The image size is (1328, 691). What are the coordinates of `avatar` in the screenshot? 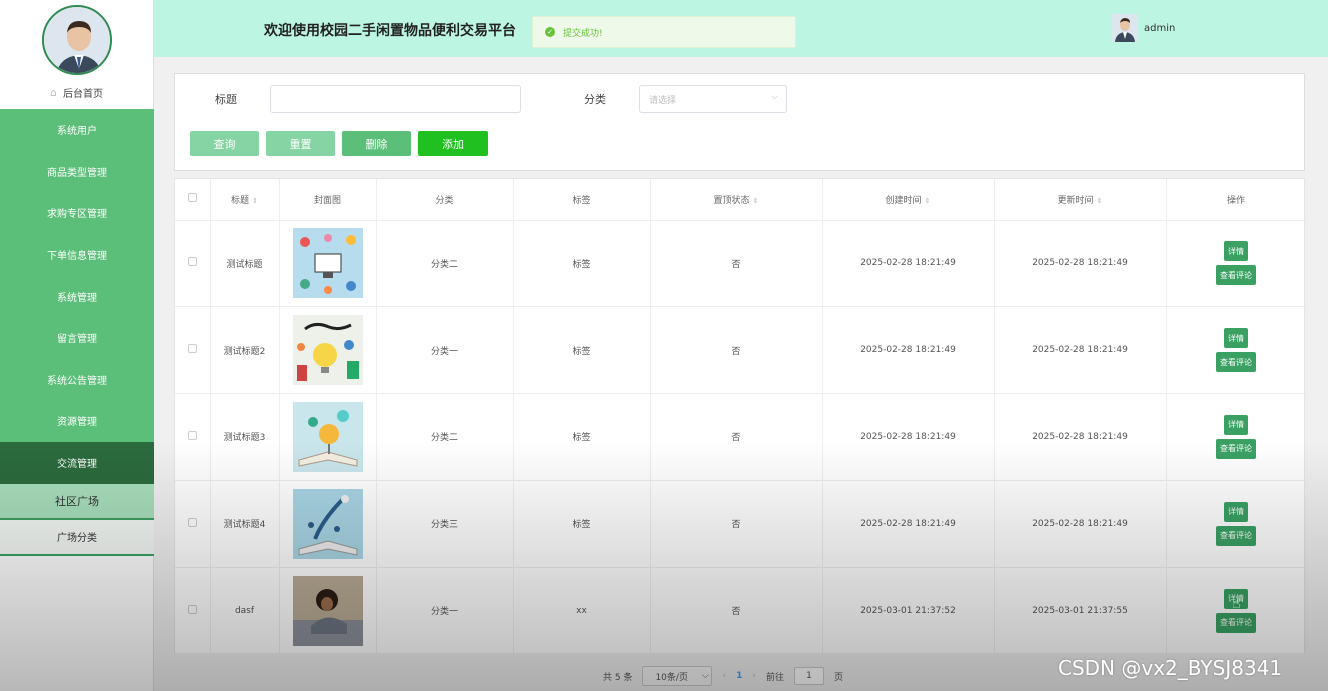 It's located at (76, 40).